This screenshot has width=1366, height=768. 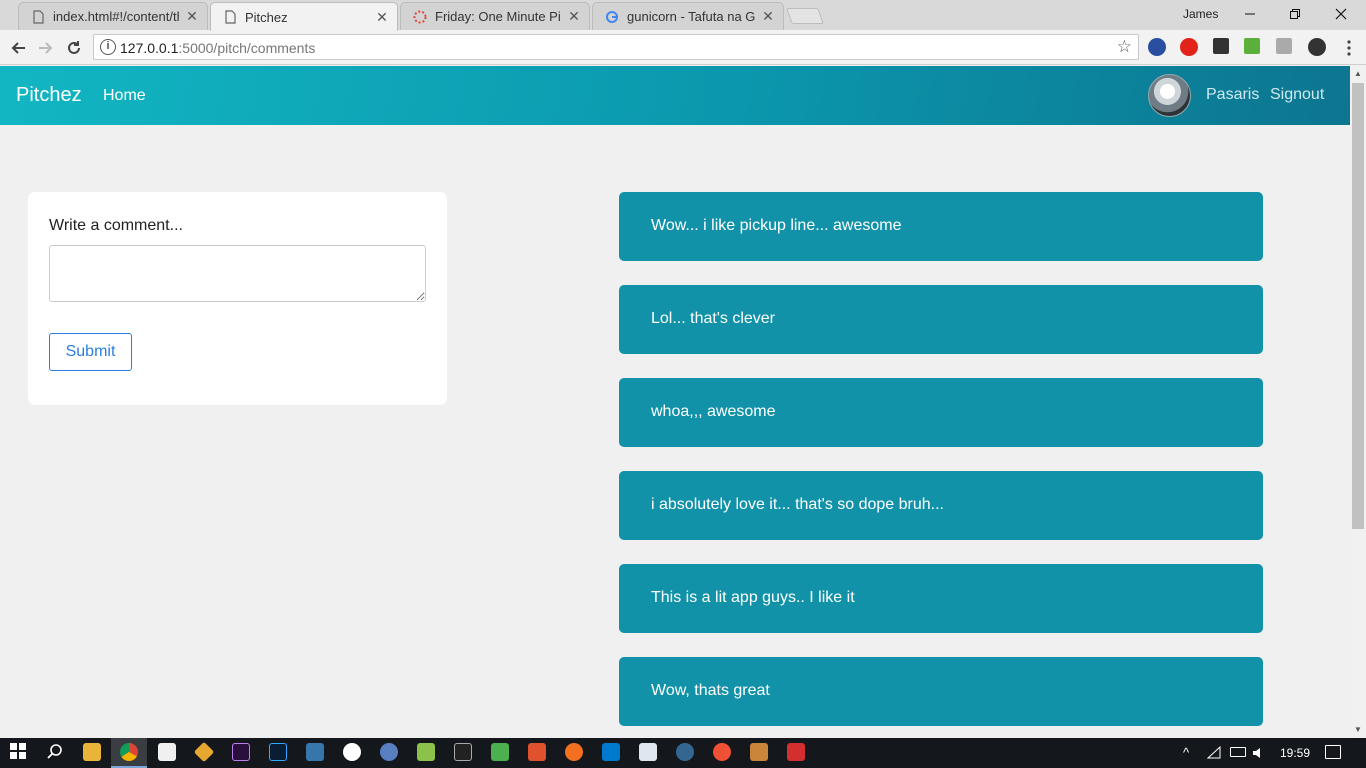 What do you see at coordinates (55, 752) in the screenshot?
I see `search-icon` at bounding box center [55, 752].